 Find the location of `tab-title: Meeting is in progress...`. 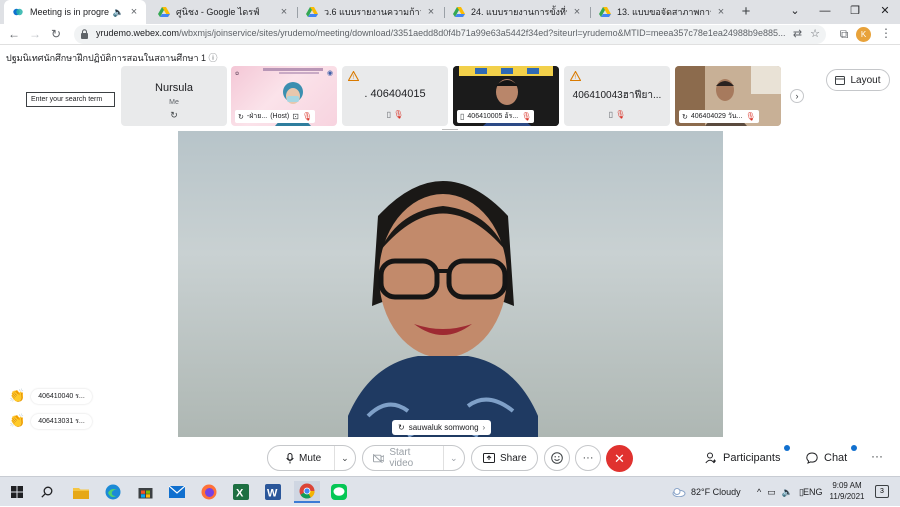

tab-title: Meeting is in progress... is located at coordinates (69, 12).